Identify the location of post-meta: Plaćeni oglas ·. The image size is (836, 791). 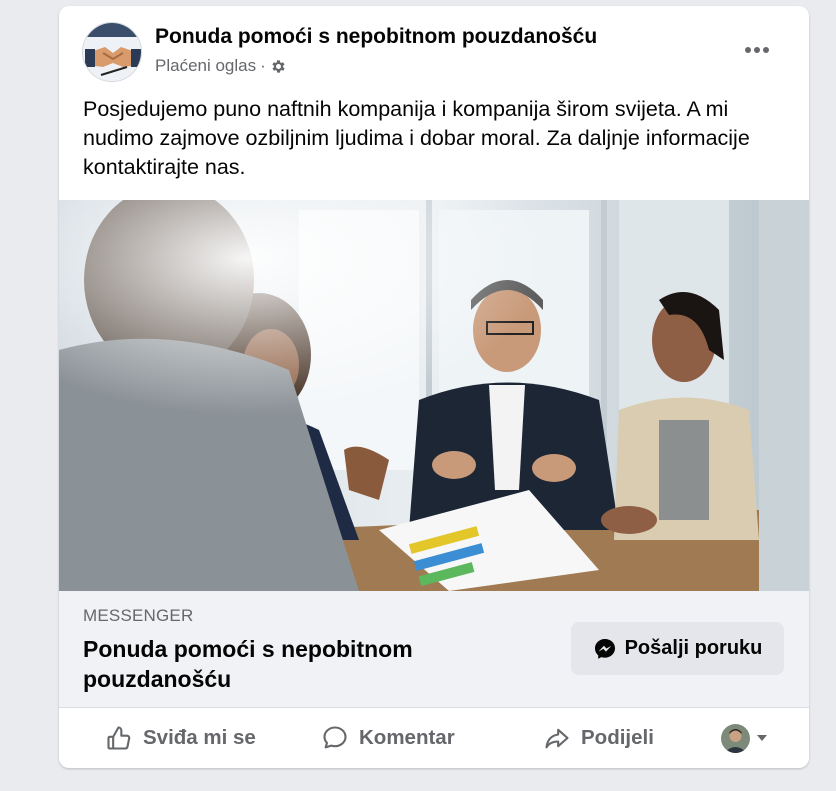
(221, 66).